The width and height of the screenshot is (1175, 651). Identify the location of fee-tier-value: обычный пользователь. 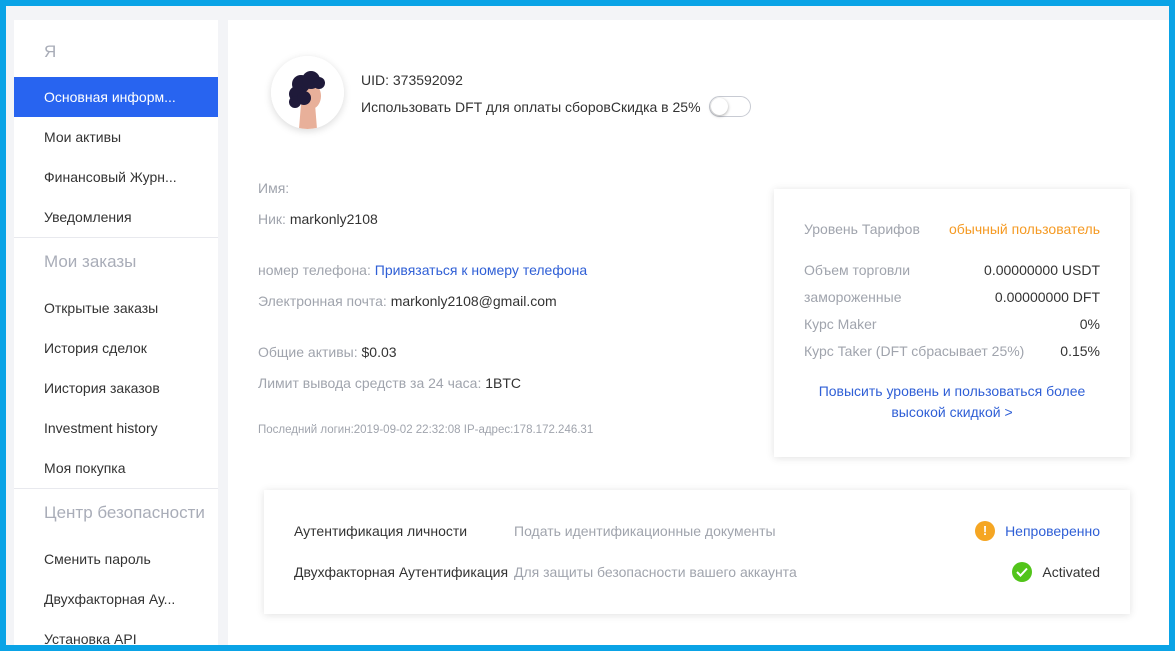
(1024, 229).